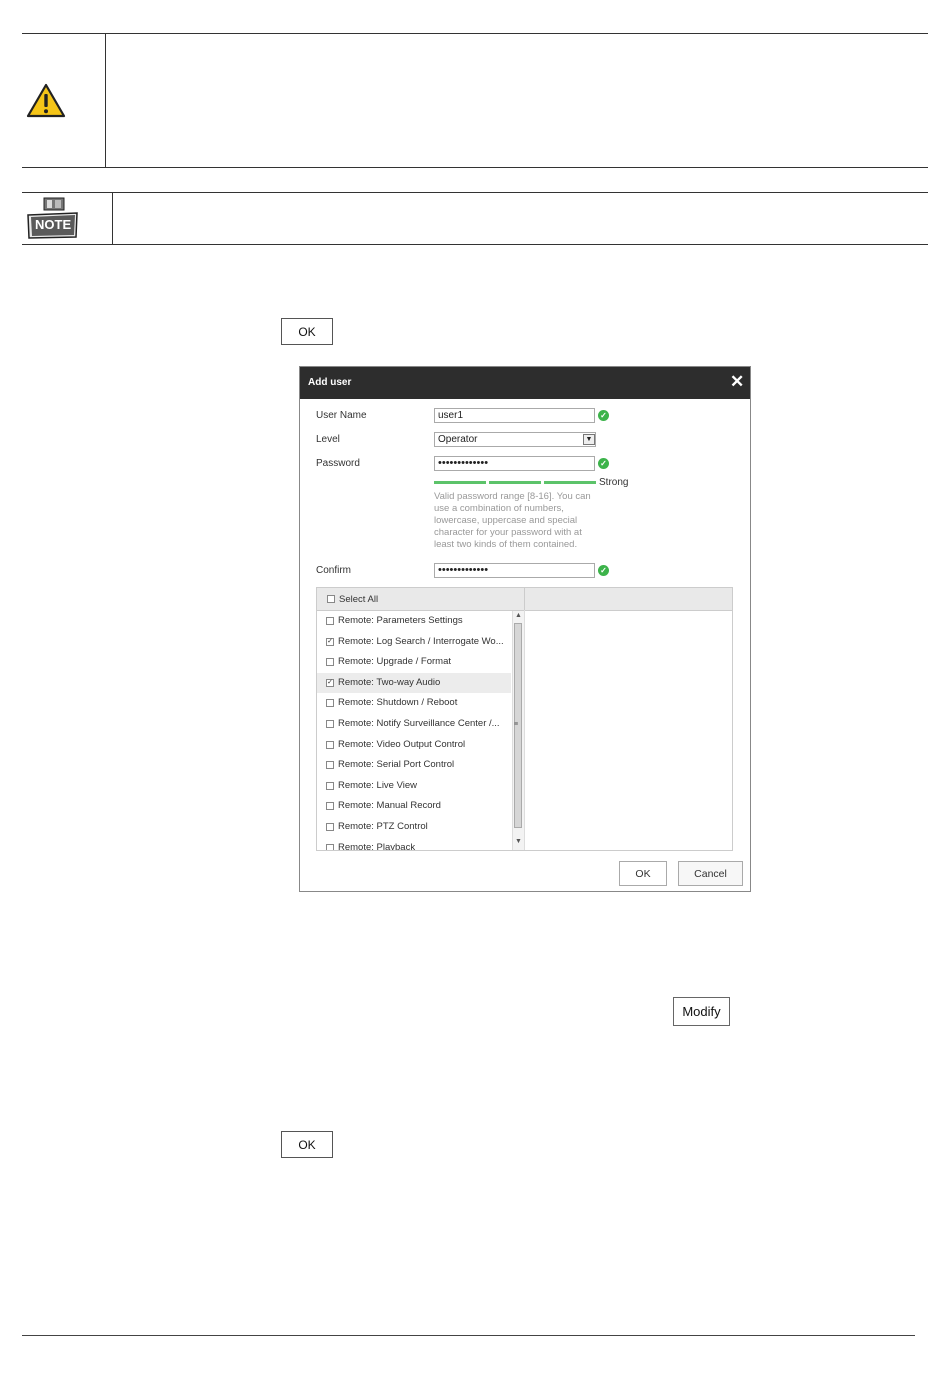  I want to click on level-label: Level, so click(328, 439).